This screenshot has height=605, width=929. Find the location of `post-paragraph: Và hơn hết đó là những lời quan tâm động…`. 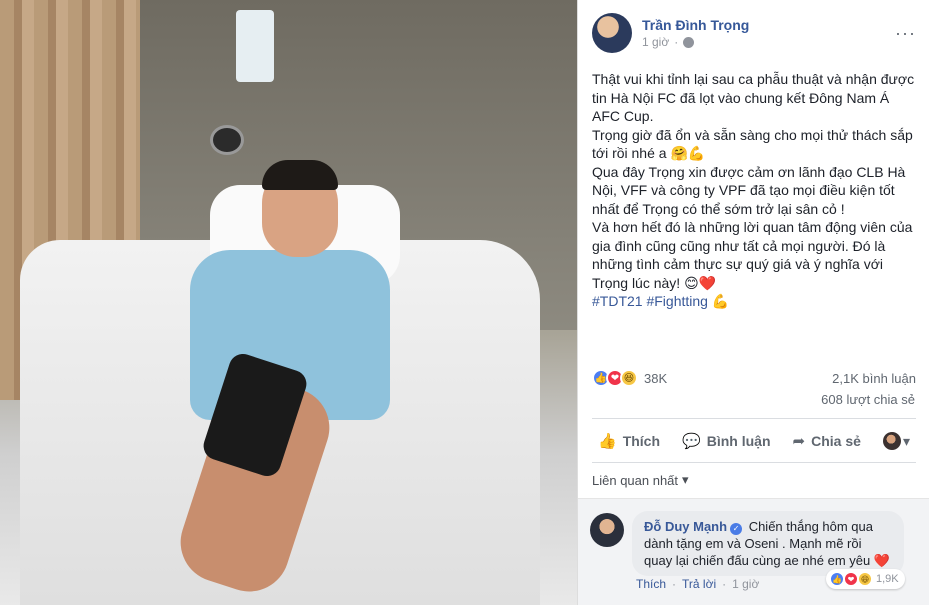

post-paragraph: Và hơn hết đó là những lời quan tâm động… is located at coordinates (752, 255).